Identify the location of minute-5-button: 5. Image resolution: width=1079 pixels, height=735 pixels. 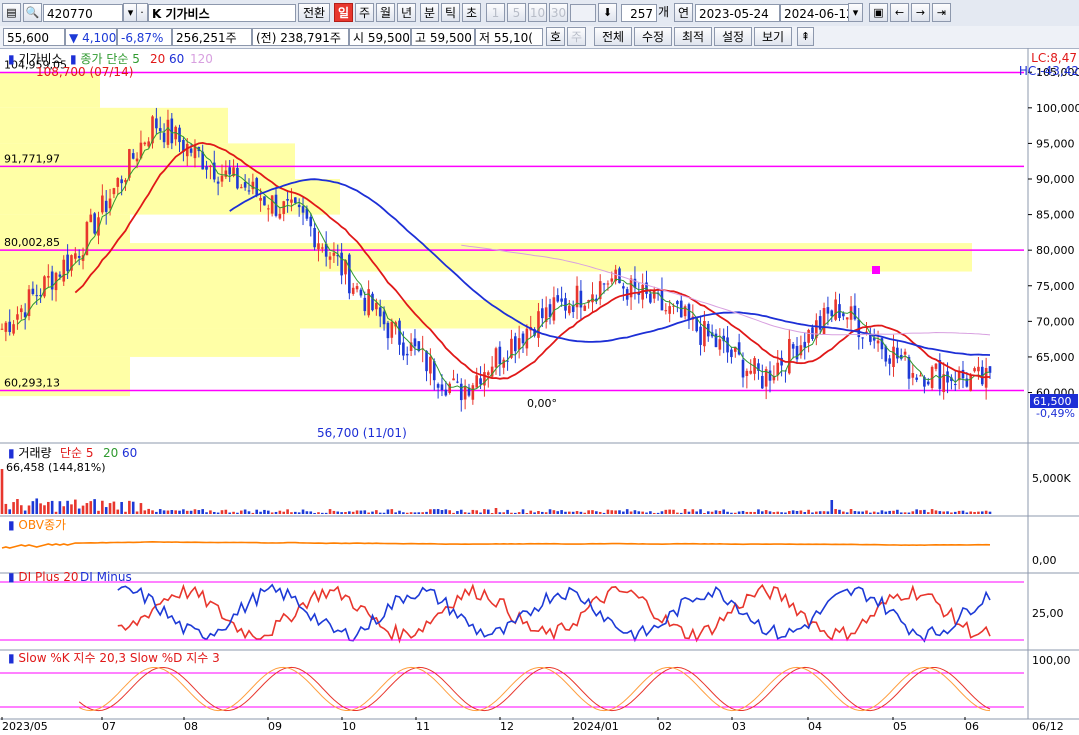
(516, 12).